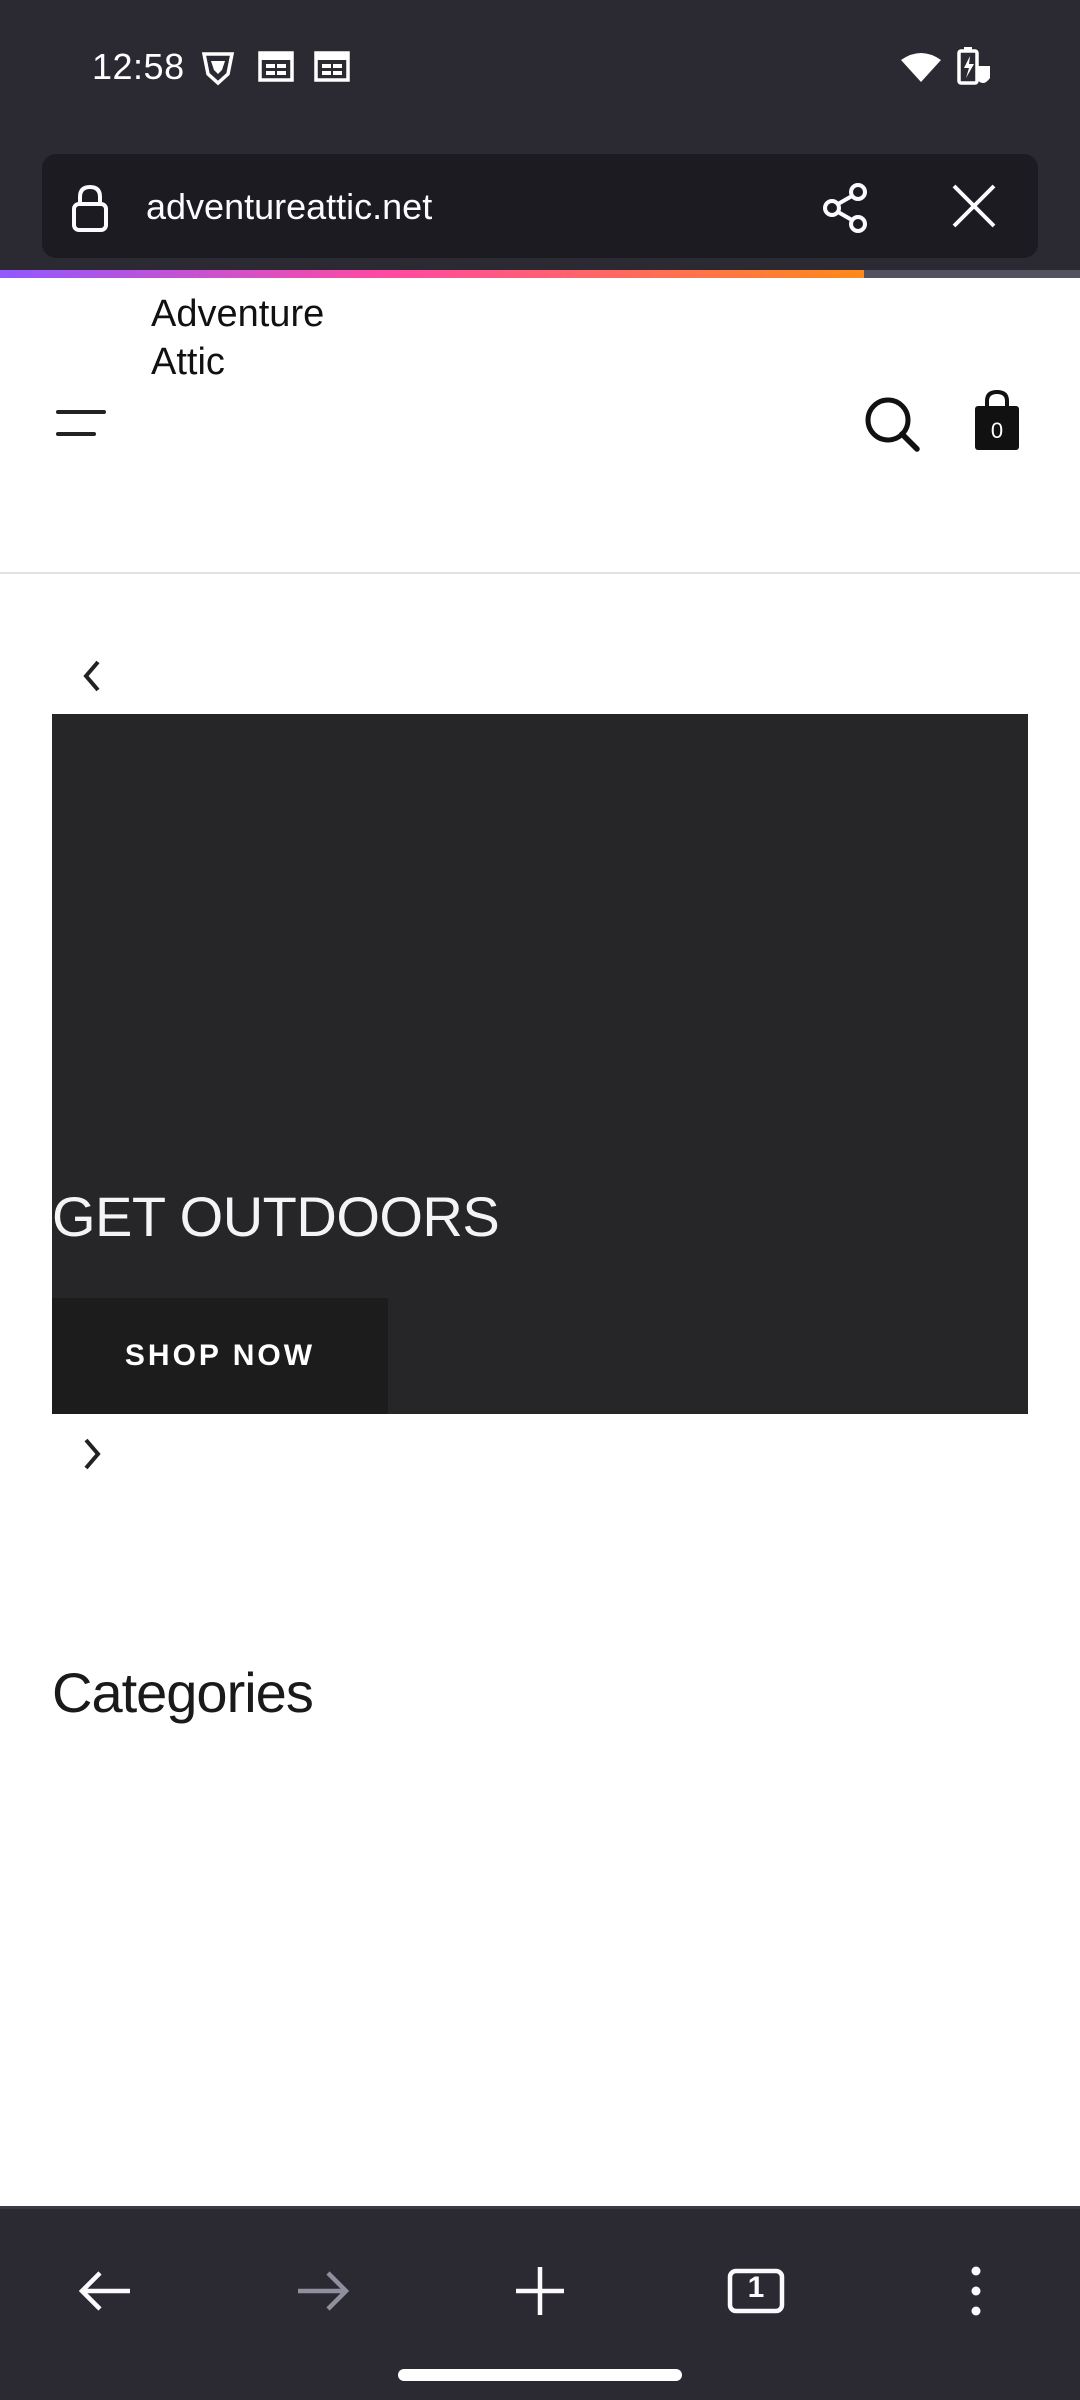 This screenshot has height=2400, width=1080. Describe the element at coordinates (276, 1216) in the screenshot. I see `hero-title: GET OUTDOORS` at that location.